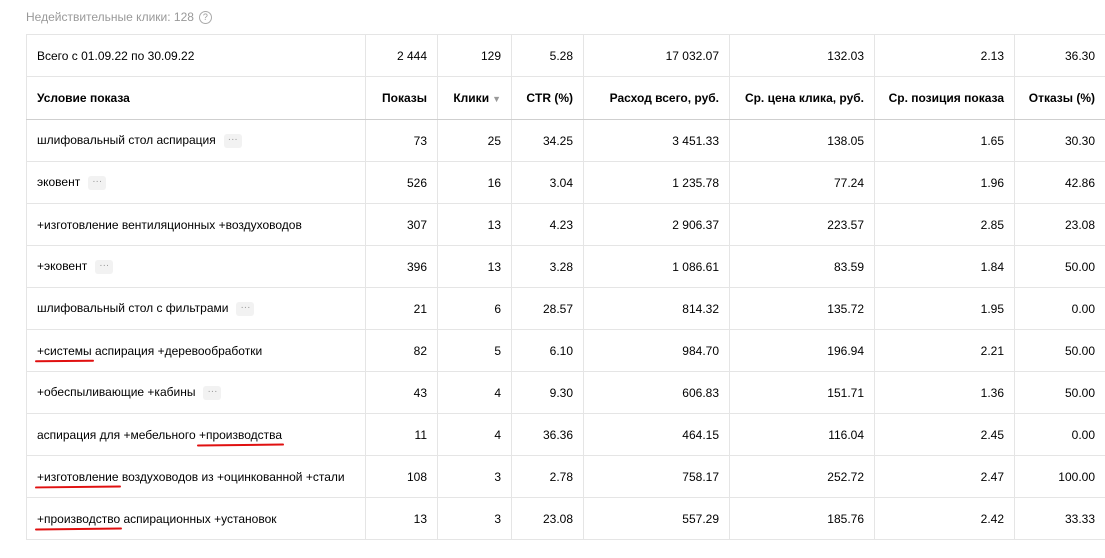  I want to click on avg-position-cell: 1.65, so click(944, 140).